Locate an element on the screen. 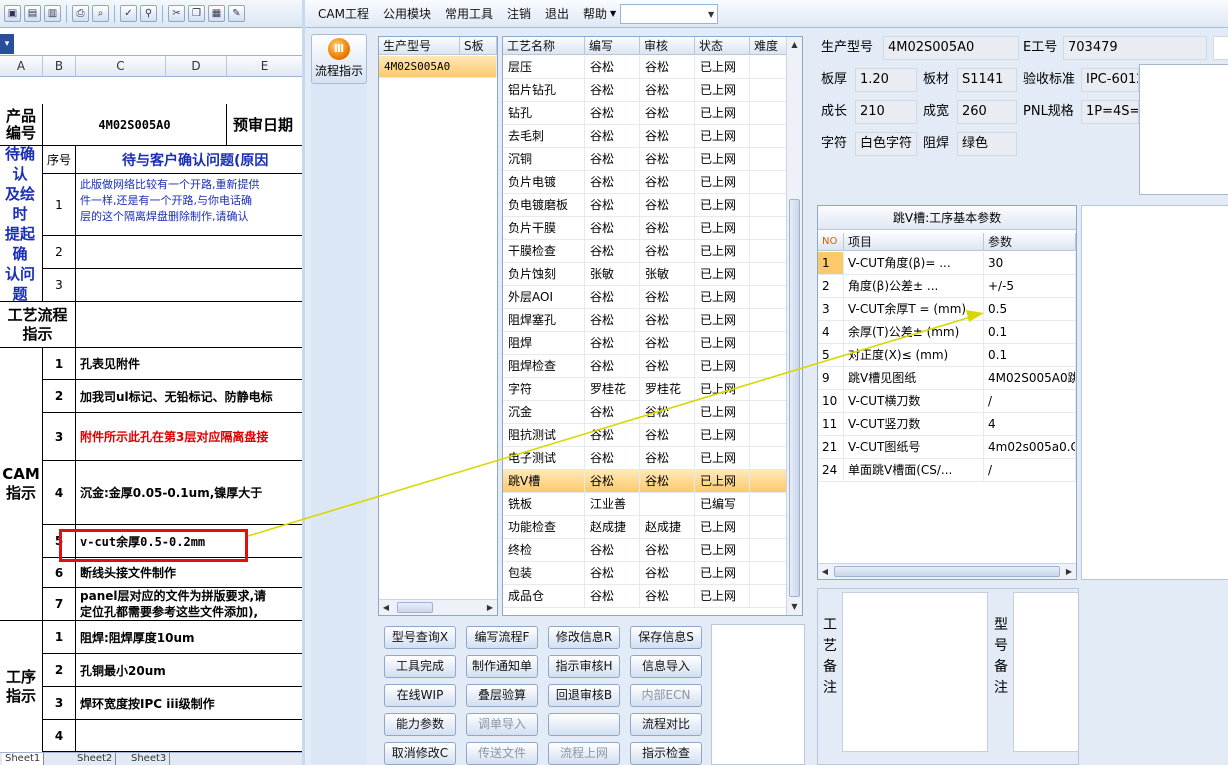  cell-confirm-2-no: 2 is located at coordinates (59, 252).